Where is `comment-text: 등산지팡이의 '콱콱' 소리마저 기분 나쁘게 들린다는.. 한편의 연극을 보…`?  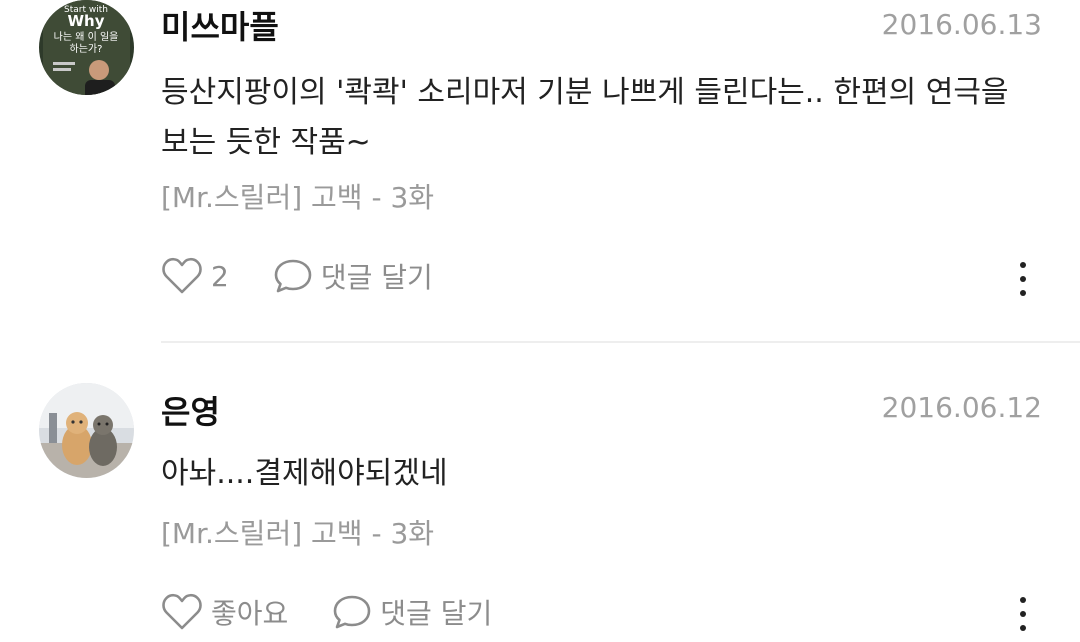
comment-text: 등산지팡이의 '콱콱' 소리마저 기분 나쁘게 들린다는.. 한편의 연극을 보… is located at coordinates (585, 117).